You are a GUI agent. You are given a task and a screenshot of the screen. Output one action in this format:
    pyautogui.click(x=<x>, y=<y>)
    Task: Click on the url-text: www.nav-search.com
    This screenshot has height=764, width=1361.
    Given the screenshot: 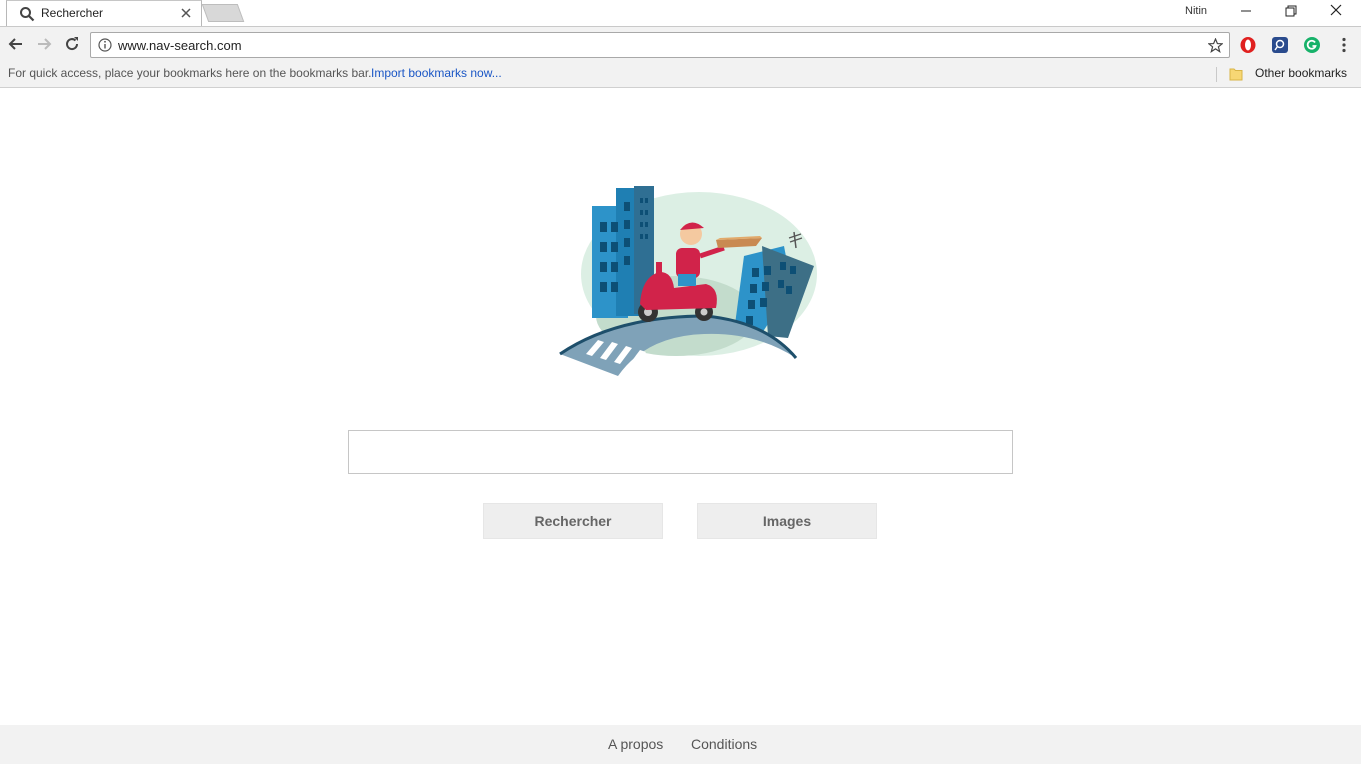 What is the action you would take?
    pyautogui.click(x=180, y=45)
    